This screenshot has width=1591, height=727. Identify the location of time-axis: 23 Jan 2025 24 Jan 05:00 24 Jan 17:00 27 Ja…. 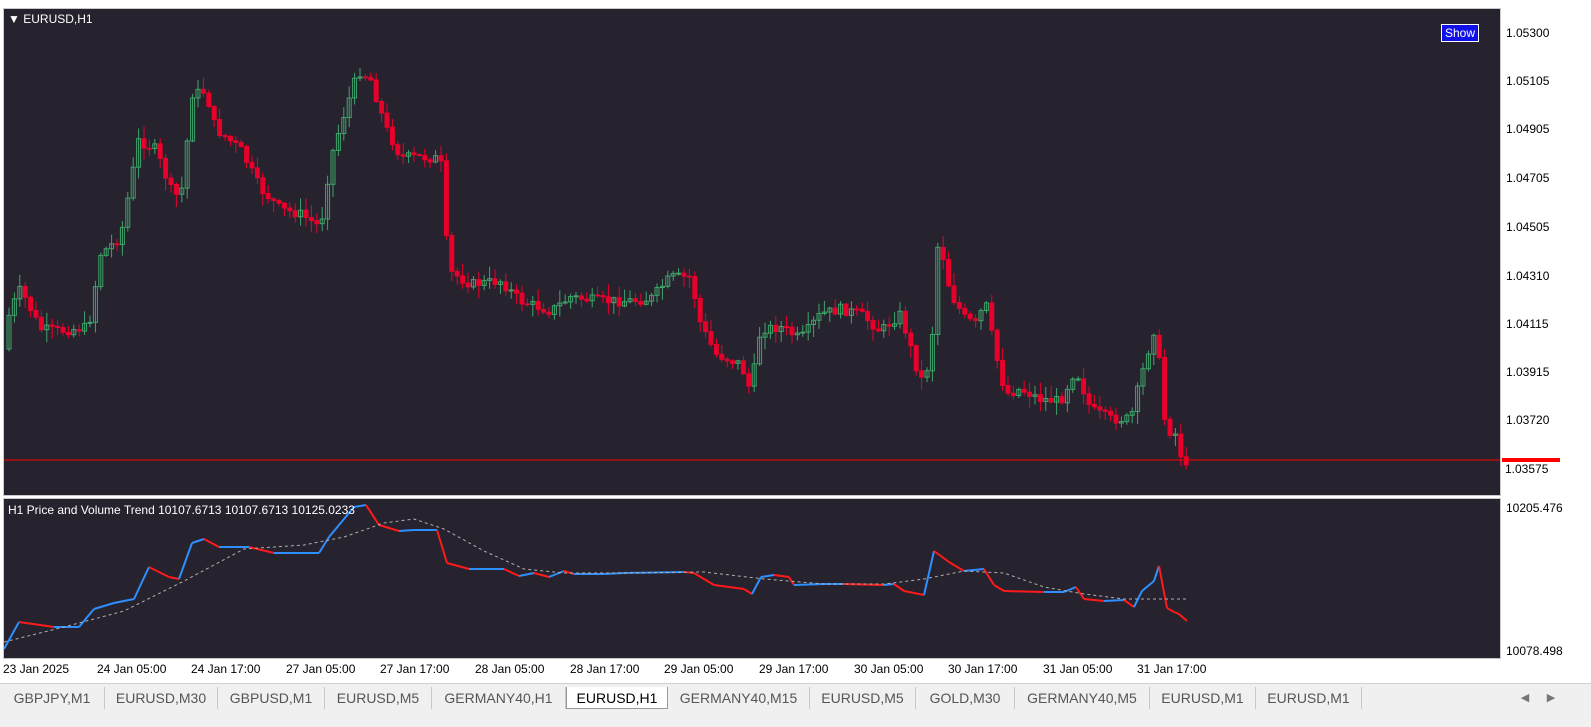
(750, 671).